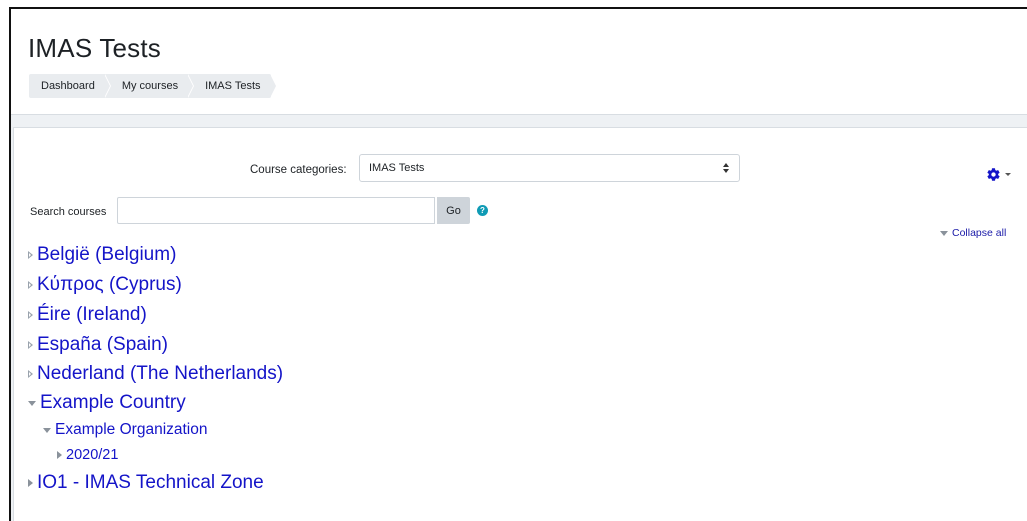 This screenshot has width=1027, height=521. Describe the element at coordinates (109, 284) in the screenshot. I see `category-label: Κύπρος (Cyprus)` at that location.